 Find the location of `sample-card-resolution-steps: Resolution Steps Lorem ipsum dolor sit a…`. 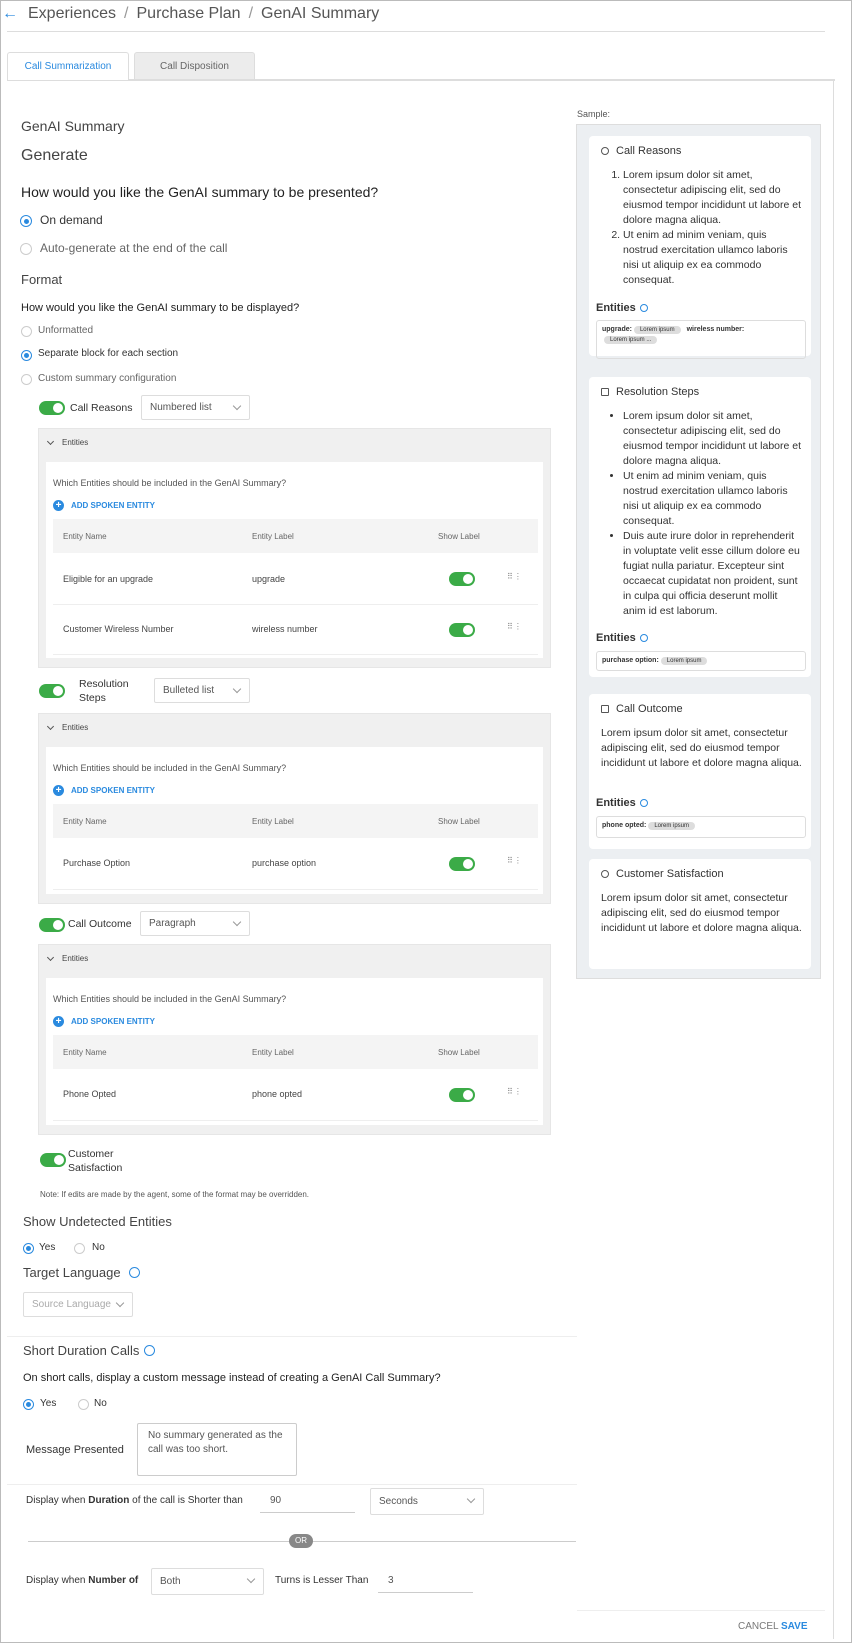

sample-card-resolution-steps: Resolution Steps Lorem ipsum dolor sit a… is located at coordinates (700, 527).